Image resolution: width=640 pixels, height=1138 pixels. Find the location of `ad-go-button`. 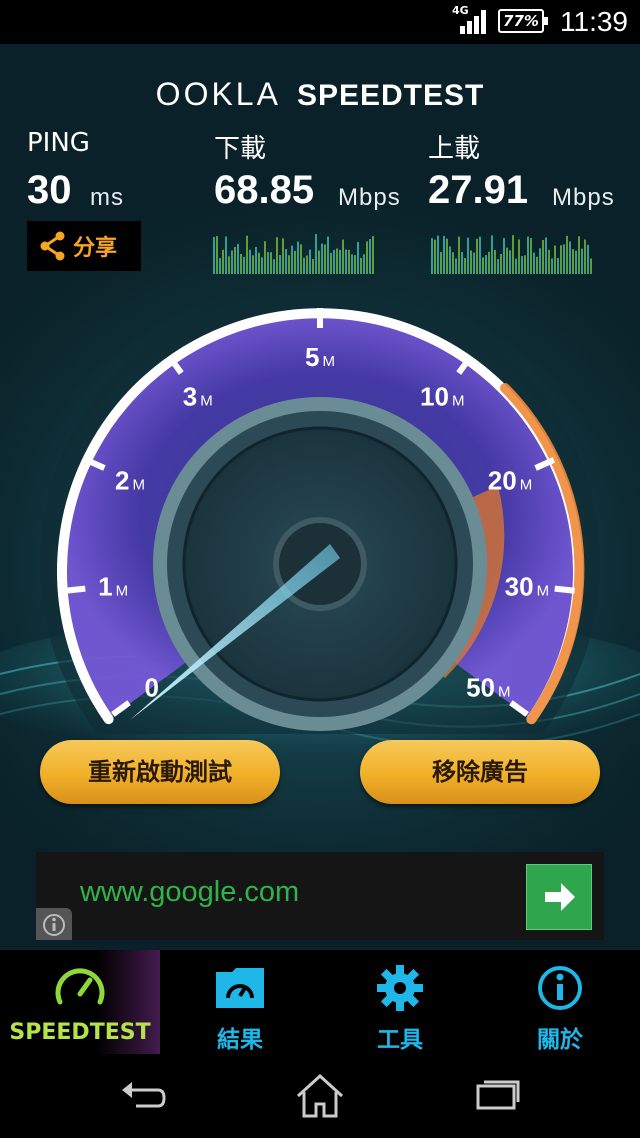

ad-go-button is located at coordinates (559, 897).